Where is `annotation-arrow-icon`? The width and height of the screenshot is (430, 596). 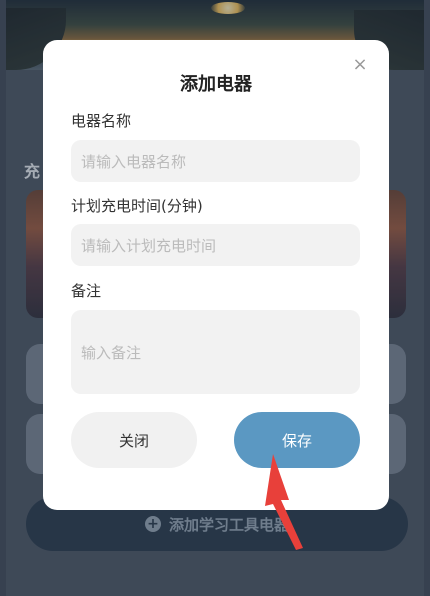 annotation-arrow-icon is located at coordinates (284, 502).